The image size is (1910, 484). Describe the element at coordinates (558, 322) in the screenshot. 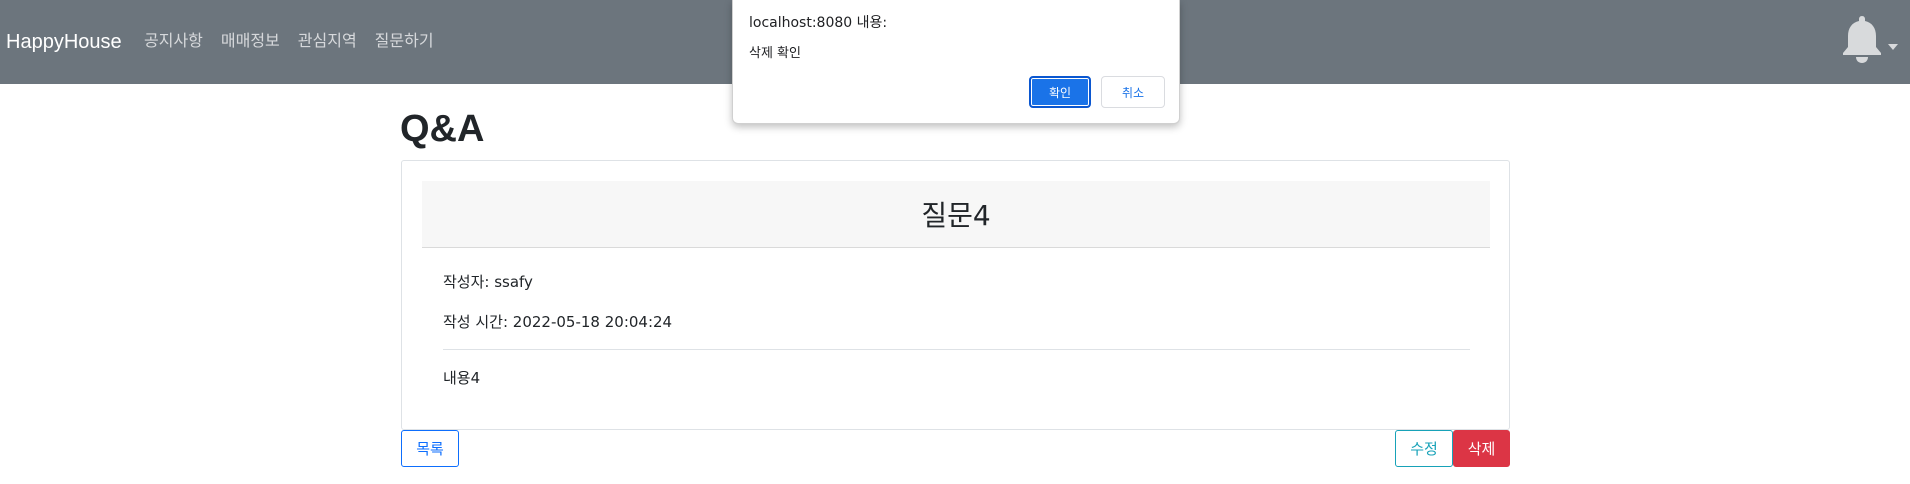

I see `question-time: 작성 시간: 2022-05-18 20:04:24` at that location.